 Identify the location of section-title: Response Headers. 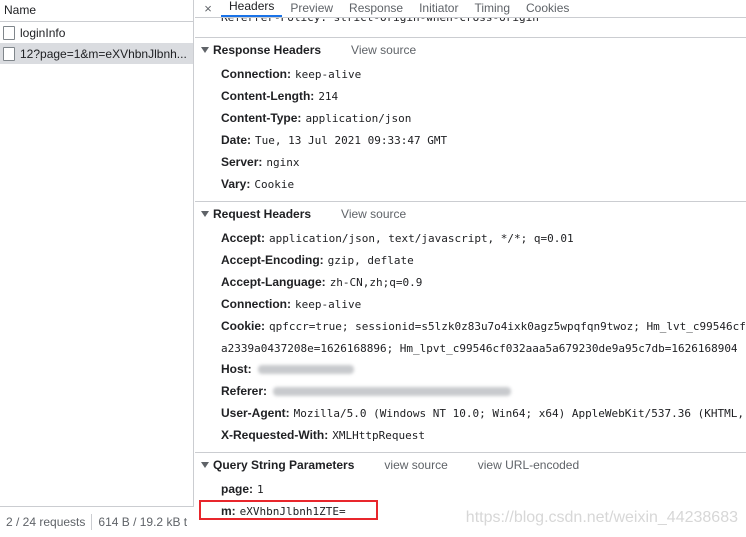
(267, 50).